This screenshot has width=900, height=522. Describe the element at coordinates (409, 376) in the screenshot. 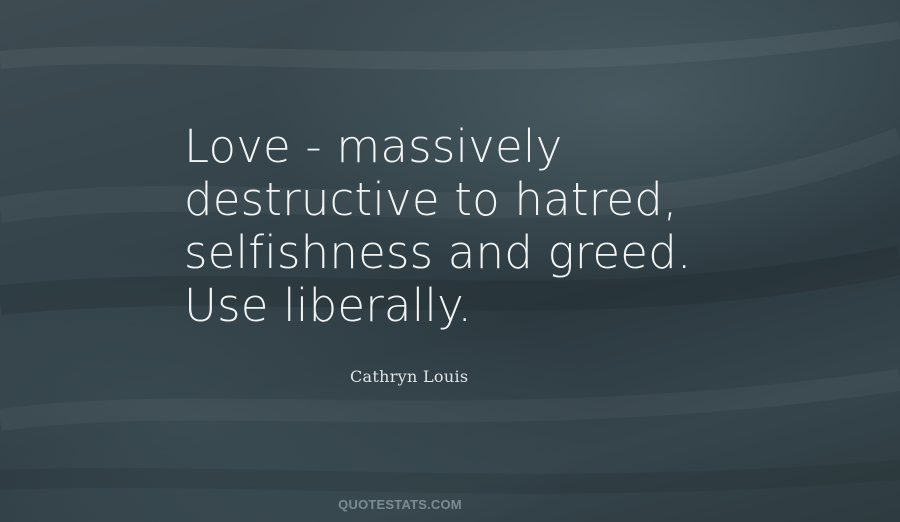

I see `quote-author: Cathryn Louis` at that location.